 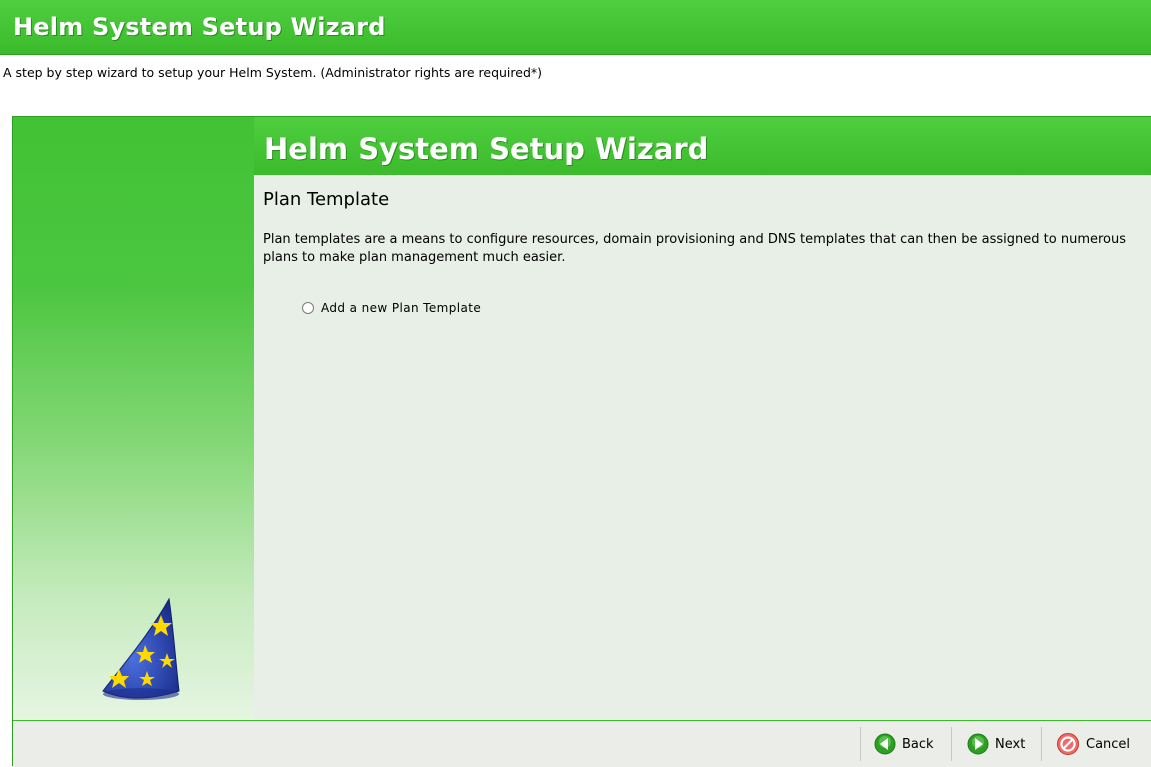 What do you see at coordinates (199, 27) in the screenshot?
I see `app-title: Helm System Setup Wizard` at bounding box center [199, 27].